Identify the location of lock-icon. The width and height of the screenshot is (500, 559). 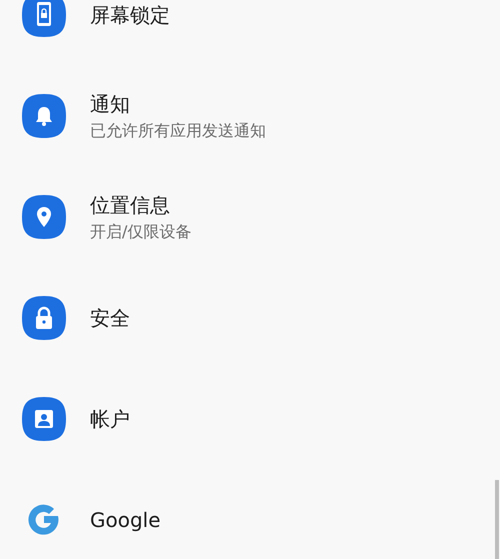
(44, 318).